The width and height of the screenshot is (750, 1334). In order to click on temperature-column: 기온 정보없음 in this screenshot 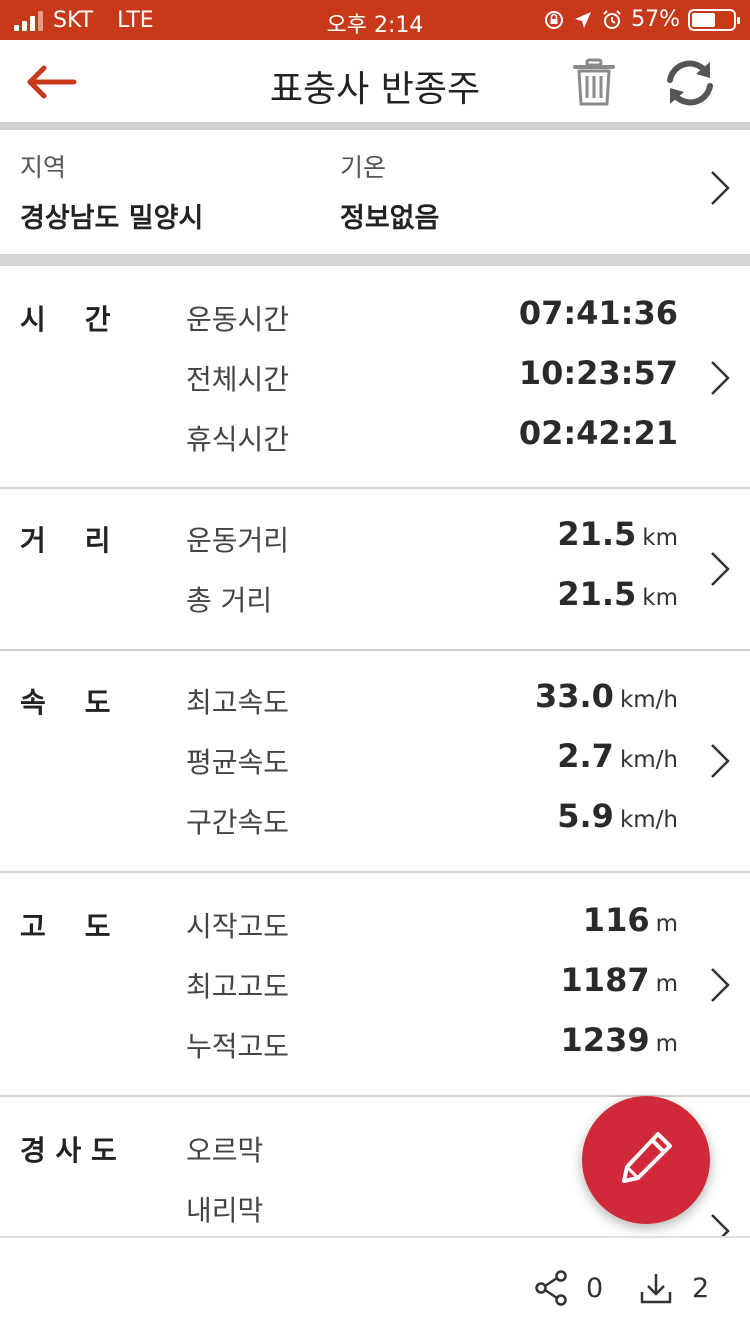, I will do `click(389, 191)`.